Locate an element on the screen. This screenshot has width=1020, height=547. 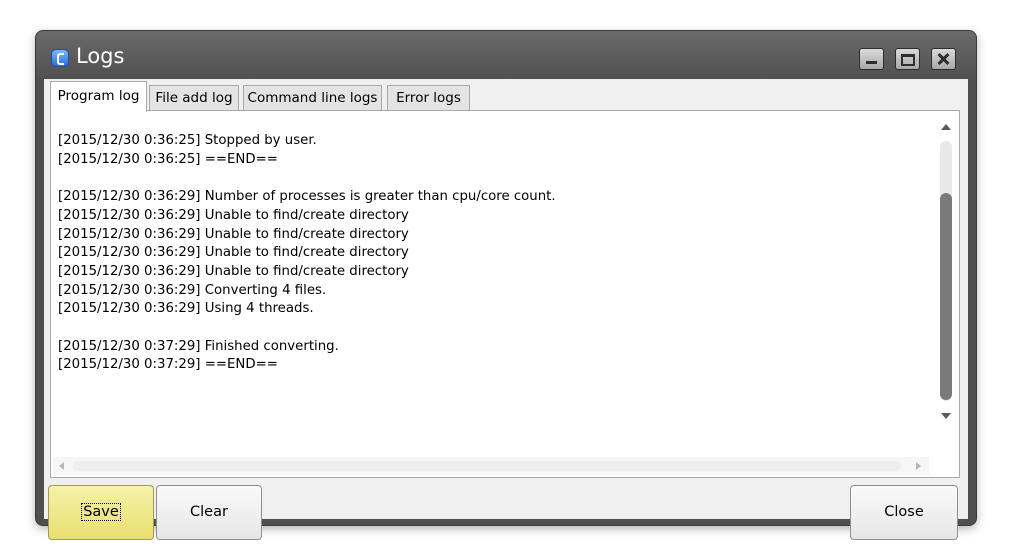
vertical-scrollbar is located at coordinates (946, 270).